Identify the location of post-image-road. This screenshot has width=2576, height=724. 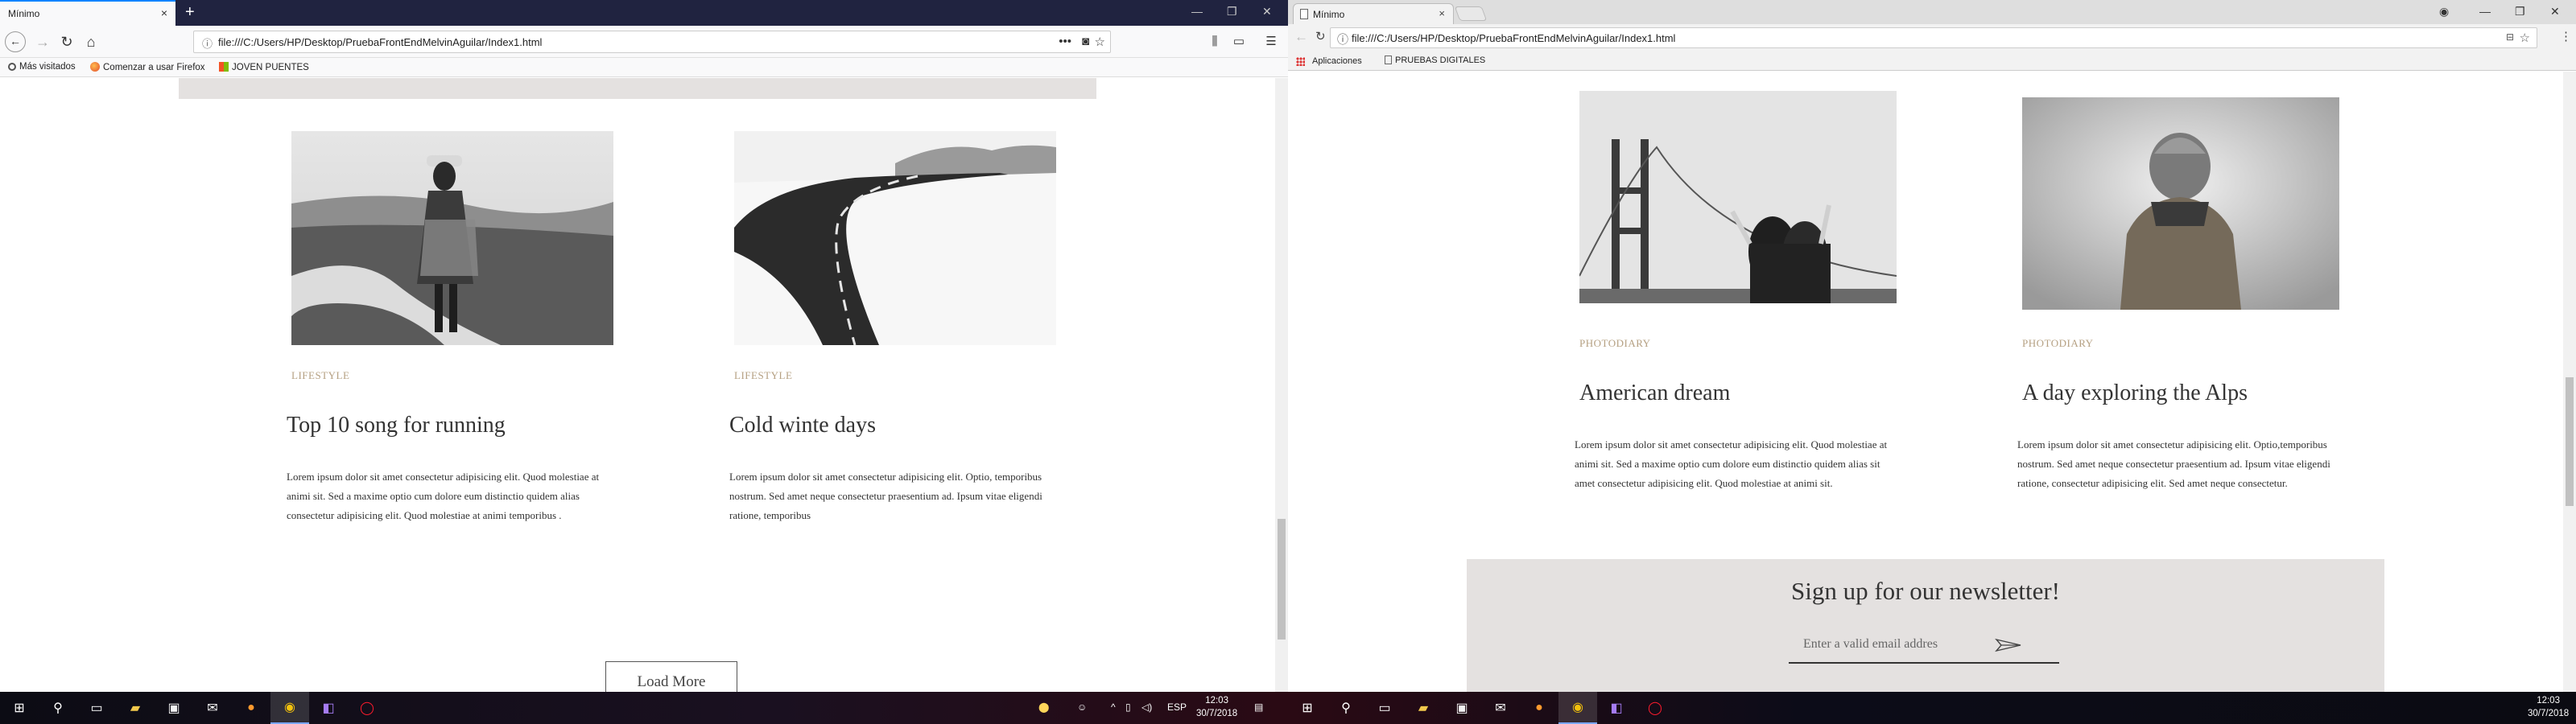
(895, 238).